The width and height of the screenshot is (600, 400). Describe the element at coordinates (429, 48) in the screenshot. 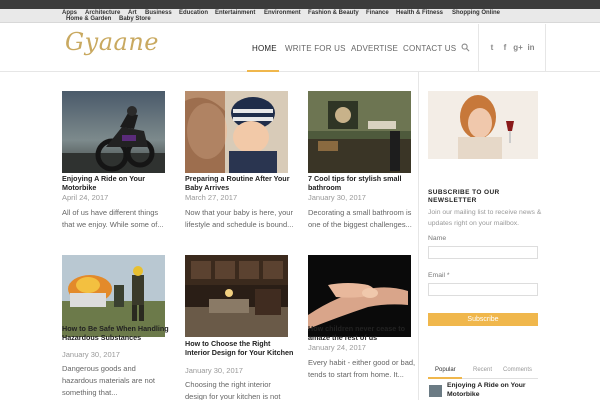

I see `nav-contact-us: CONTACT US` at that location.